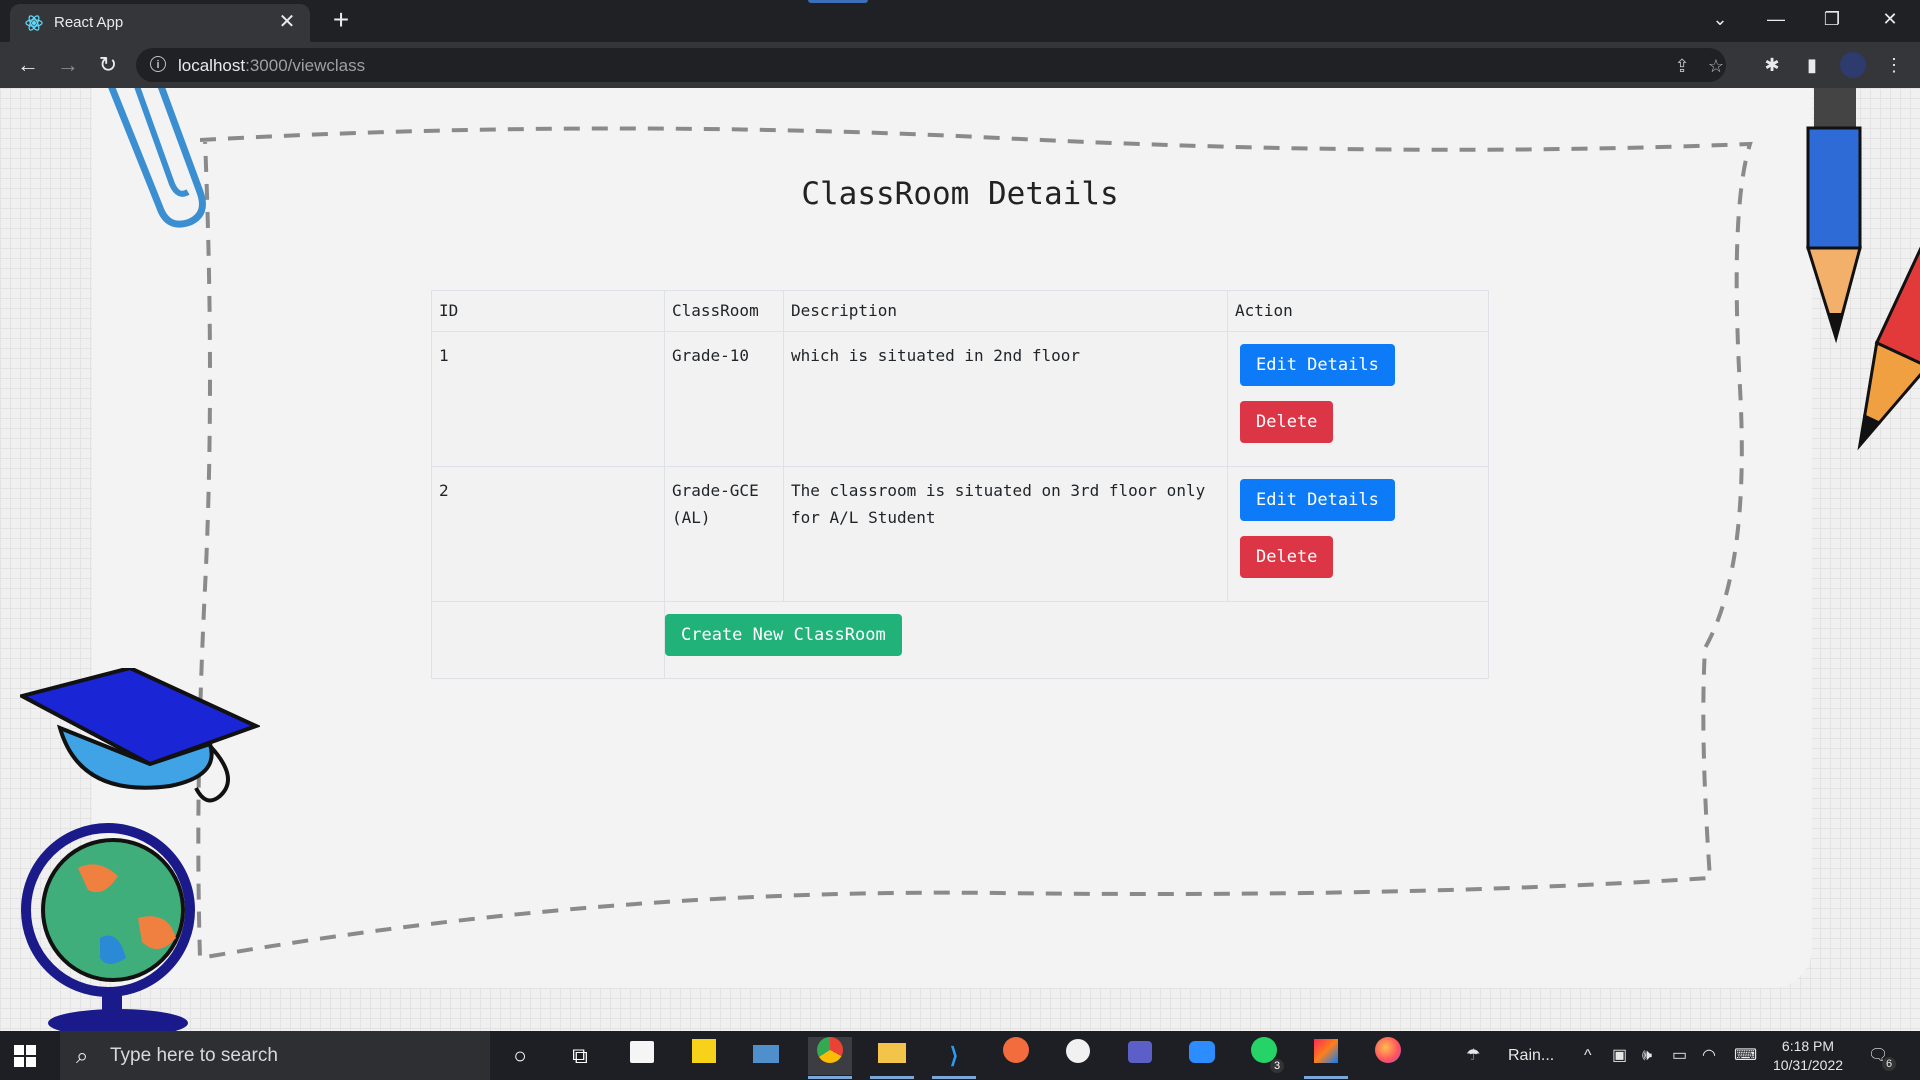  What do you see at coordinates (1772, 65) in the screenshot?
I see `extensions-icon: ✱` at bounding box center [1772, 65].